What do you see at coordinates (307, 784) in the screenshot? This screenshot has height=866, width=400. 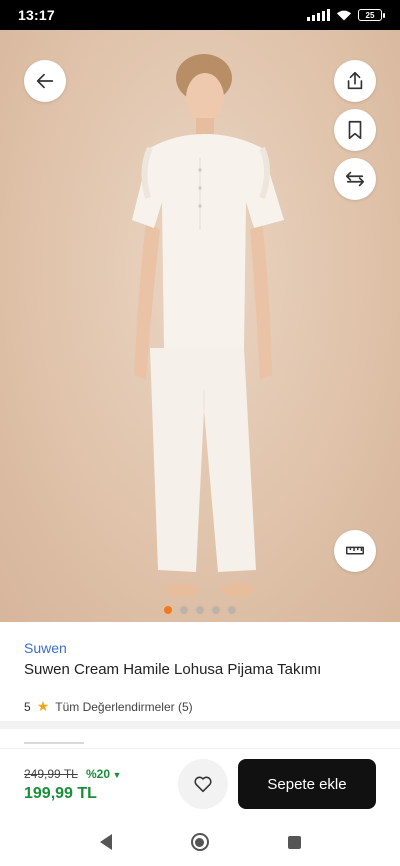 I see `add-to-cart-button: Sepete ekle` at bounding box center [307, 784].